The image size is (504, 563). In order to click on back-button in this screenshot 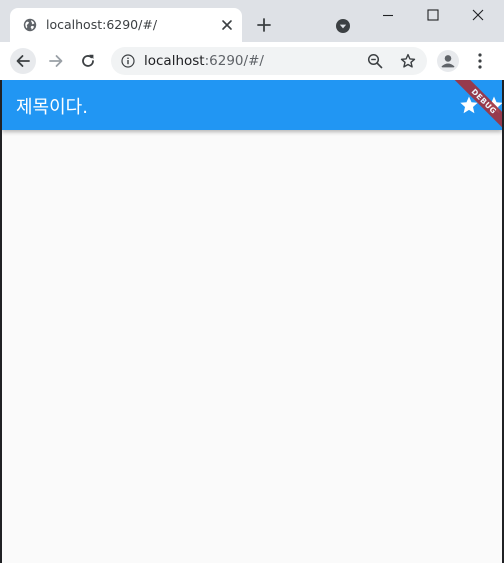, I will do `click(23, 61)`.